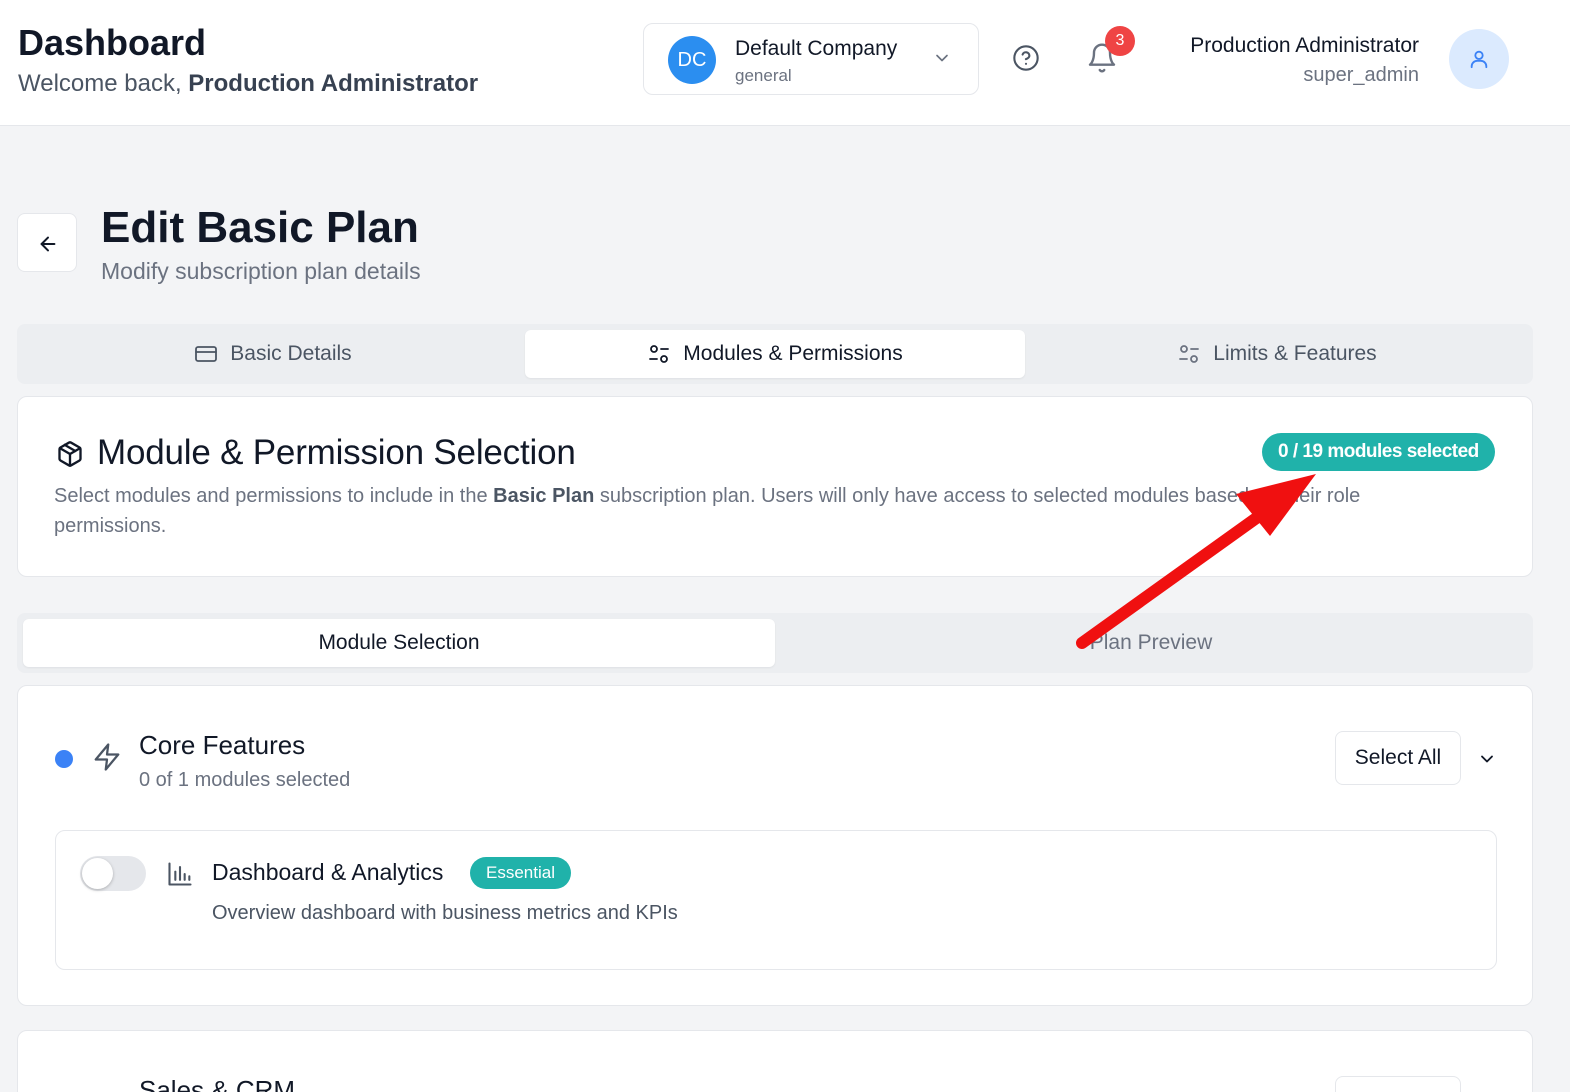 This screenshot has width=1570, height=1092. I want to click on welcome-prefix: Welcome back,, so click(103, 83).